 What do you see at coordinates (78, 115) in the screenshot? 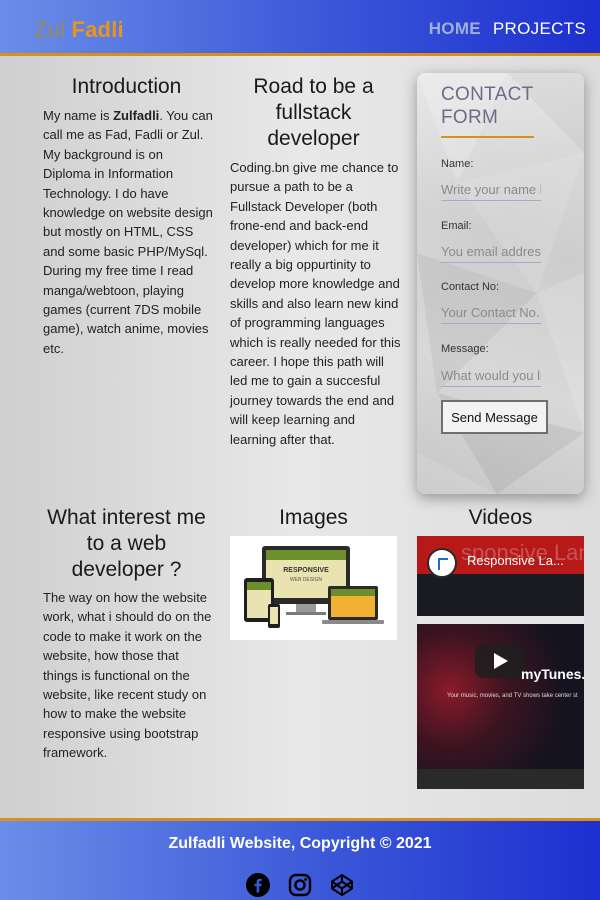
I see `intro-prefix: My name is` at bounding box center [78, 115].